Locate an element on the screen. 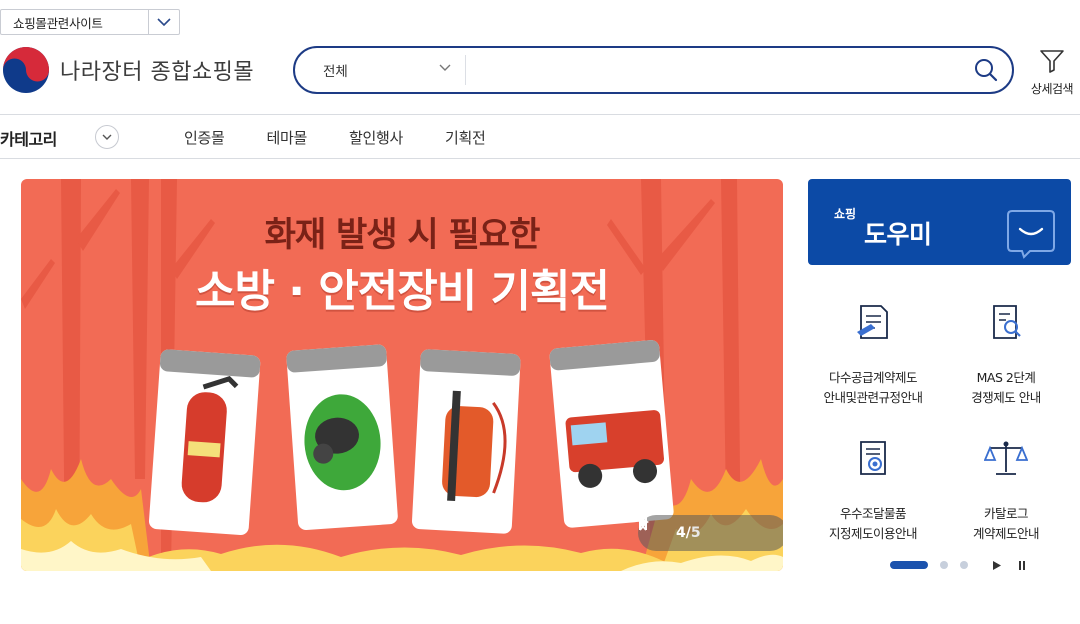 This screenshot has width=1080, height=624. banner-play-button is located at coordinates (694, 529).